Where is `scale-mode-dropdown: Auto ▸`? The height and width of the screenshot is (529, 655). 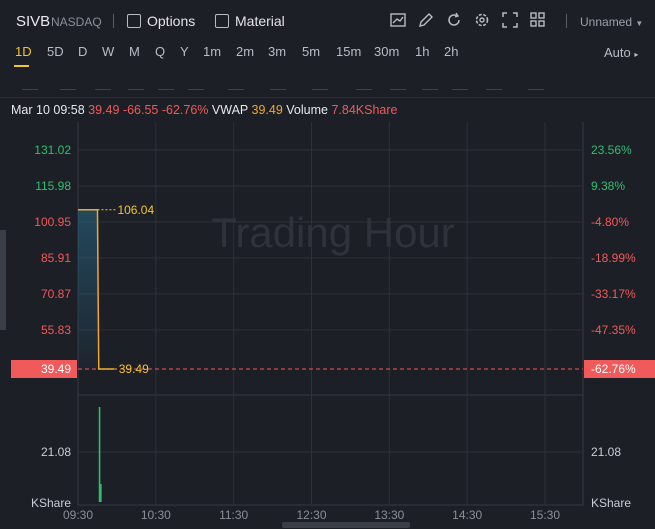 scale-mode-dropdown: Auto ▸ is located at coordinates (621, 52).